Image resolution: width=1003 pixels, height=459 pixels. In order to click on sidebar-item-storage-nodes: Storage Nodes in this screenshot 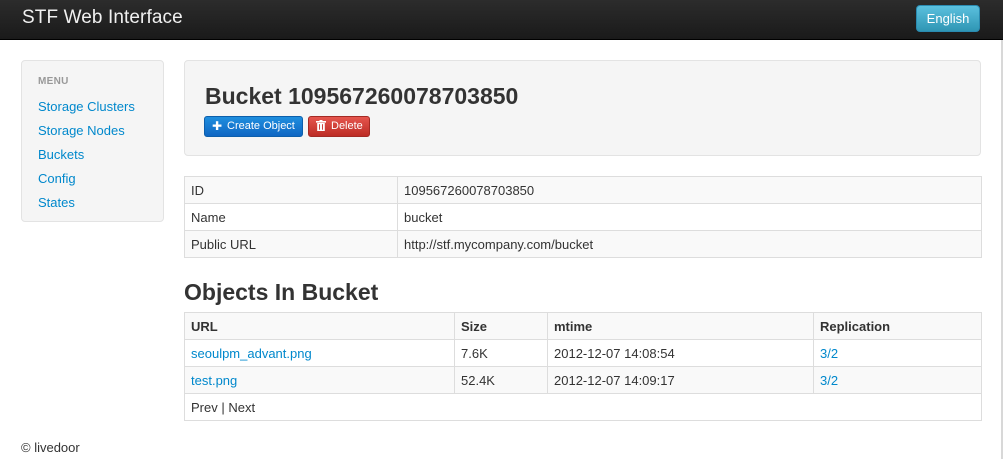, I will do `click(81, 130)`.